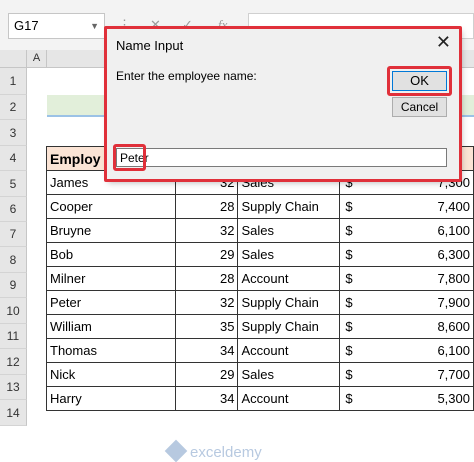 The image size is (474, 462). What do you see at coordinates (26, 25) in the screenshot?
I see `name-box-value: G17` at bounding box center [26, 25].